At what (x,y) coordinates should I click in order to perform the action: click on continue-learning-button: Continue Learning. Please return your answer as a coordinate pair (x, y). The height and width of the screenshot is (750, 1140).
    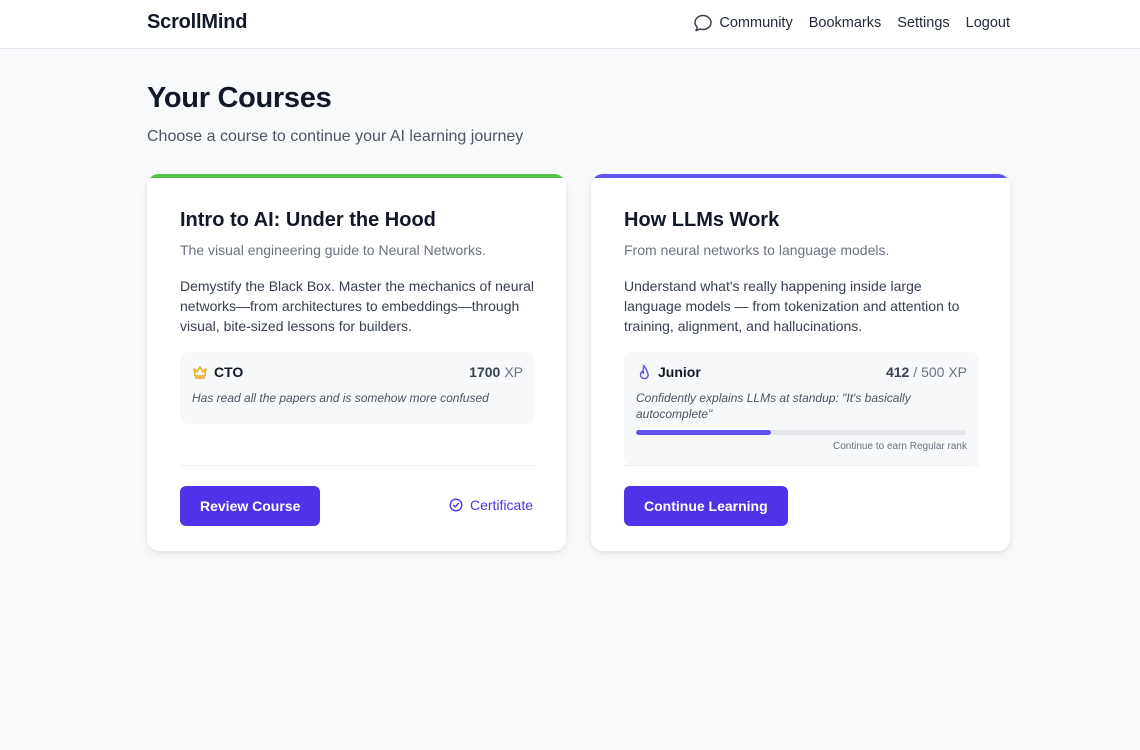
    Looking at the image, I should click on (706, 506).